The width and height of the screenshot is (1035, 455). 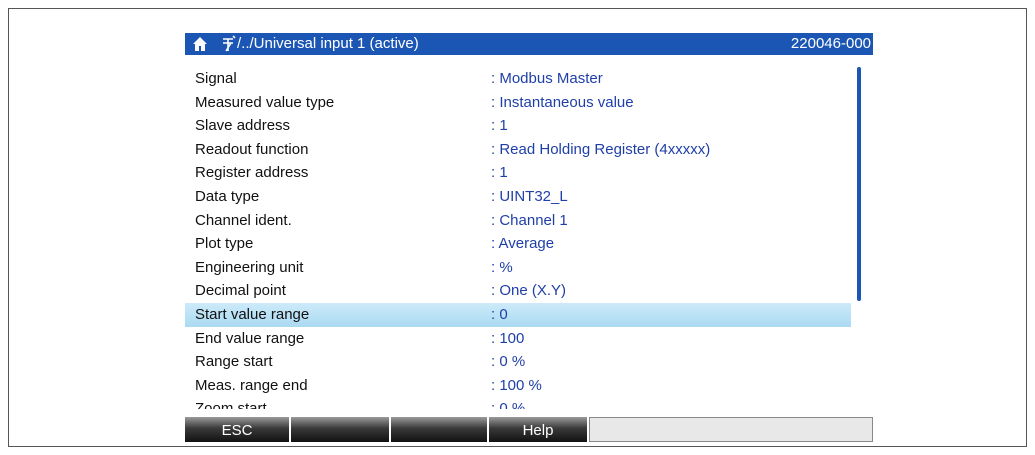 I want to click on device-code: 220046-000, so click(x=830, y=43).